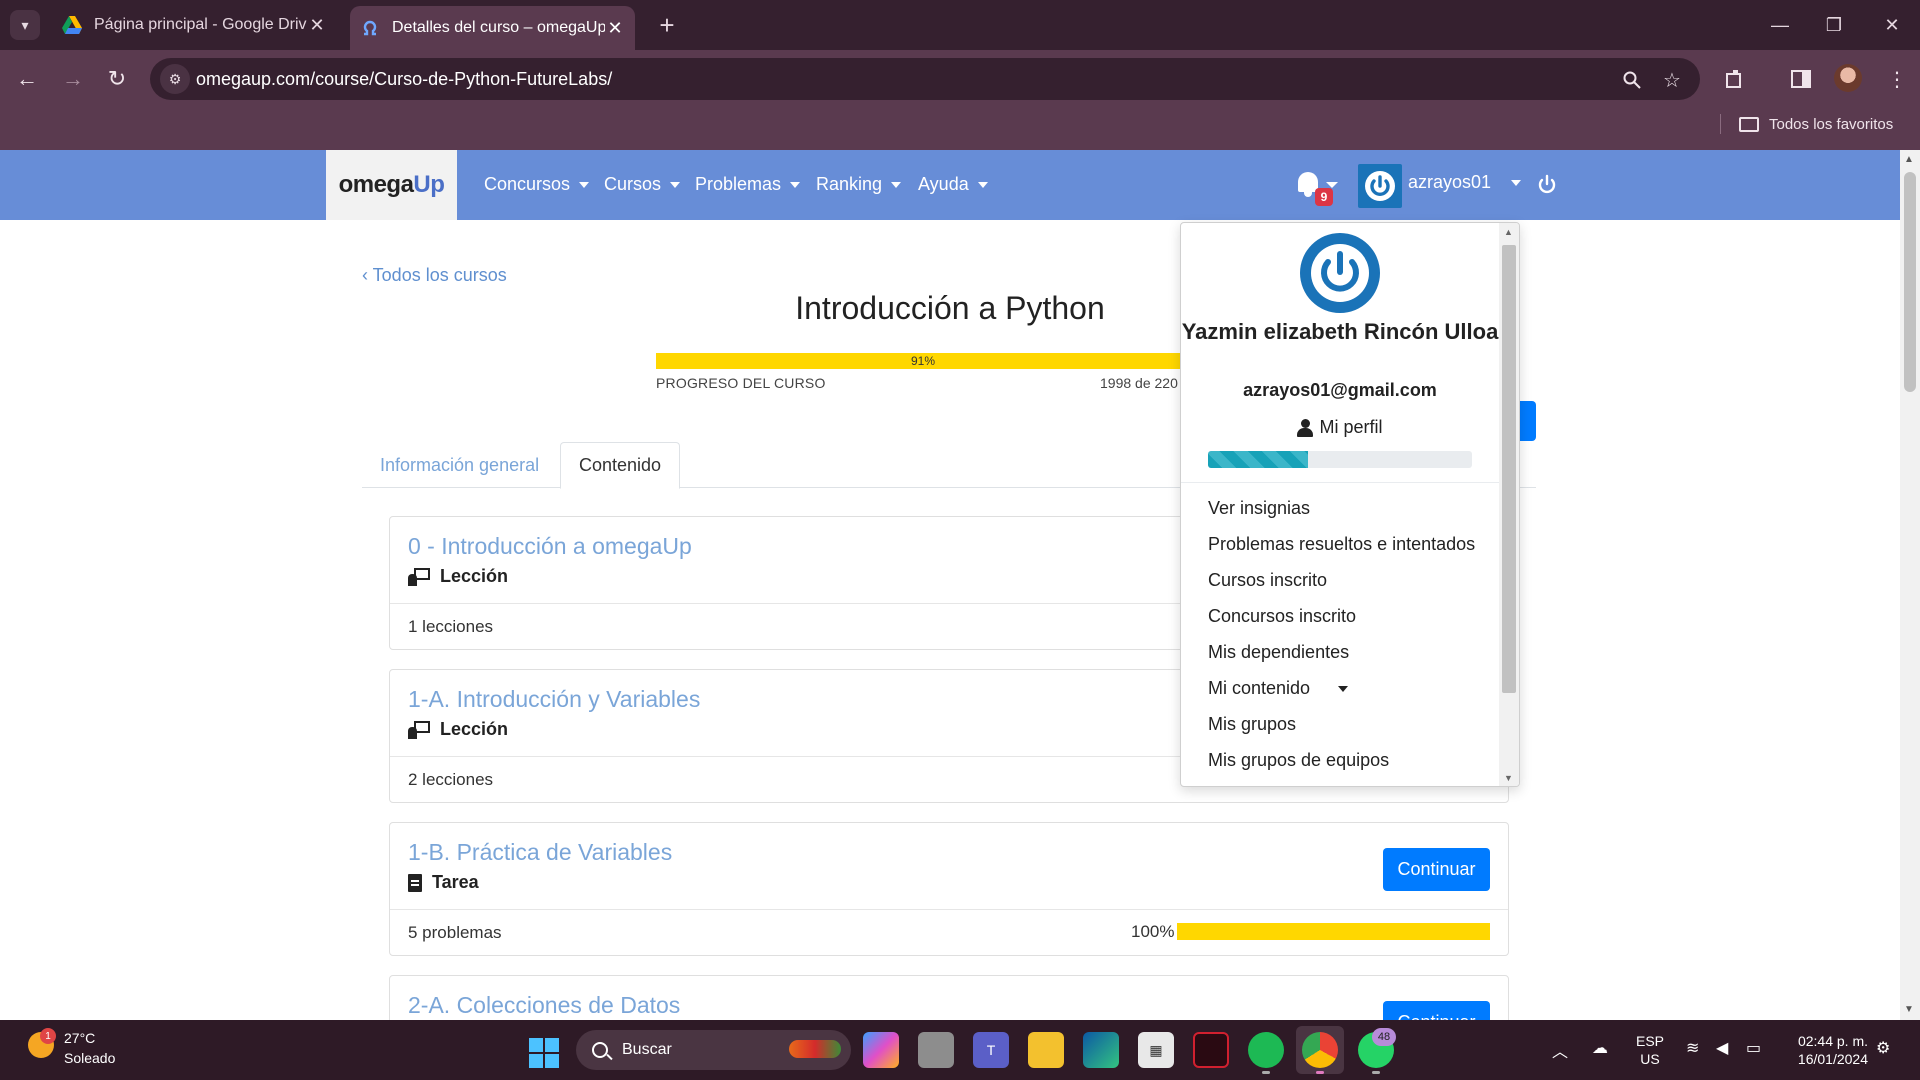  What do you see at coordinates (1883, 1048) in the screenshot?
I see `notifications-icon: ⚙` at bounding box center [1883, 1048].